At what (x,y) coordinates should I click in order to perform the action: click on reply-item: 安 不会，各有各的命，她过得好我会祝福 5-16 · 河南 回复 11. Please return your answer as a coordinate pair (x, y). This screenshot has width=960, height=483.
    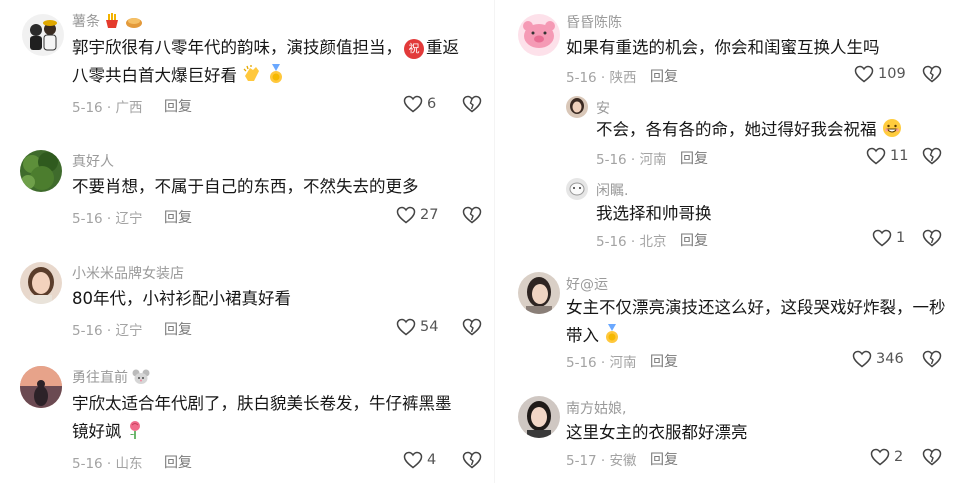
    Looking at the image, I should click on (727, 131).